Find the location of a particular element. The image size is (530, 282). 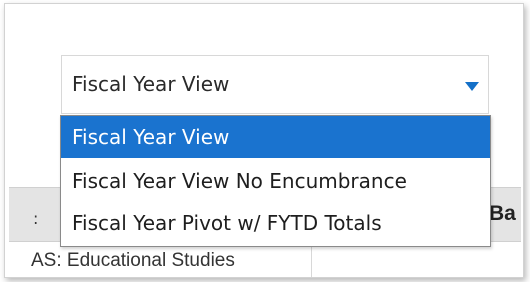

dropdown-option-fiscal-year-view: Fiscal Year View is located at coordinates (275, 137).